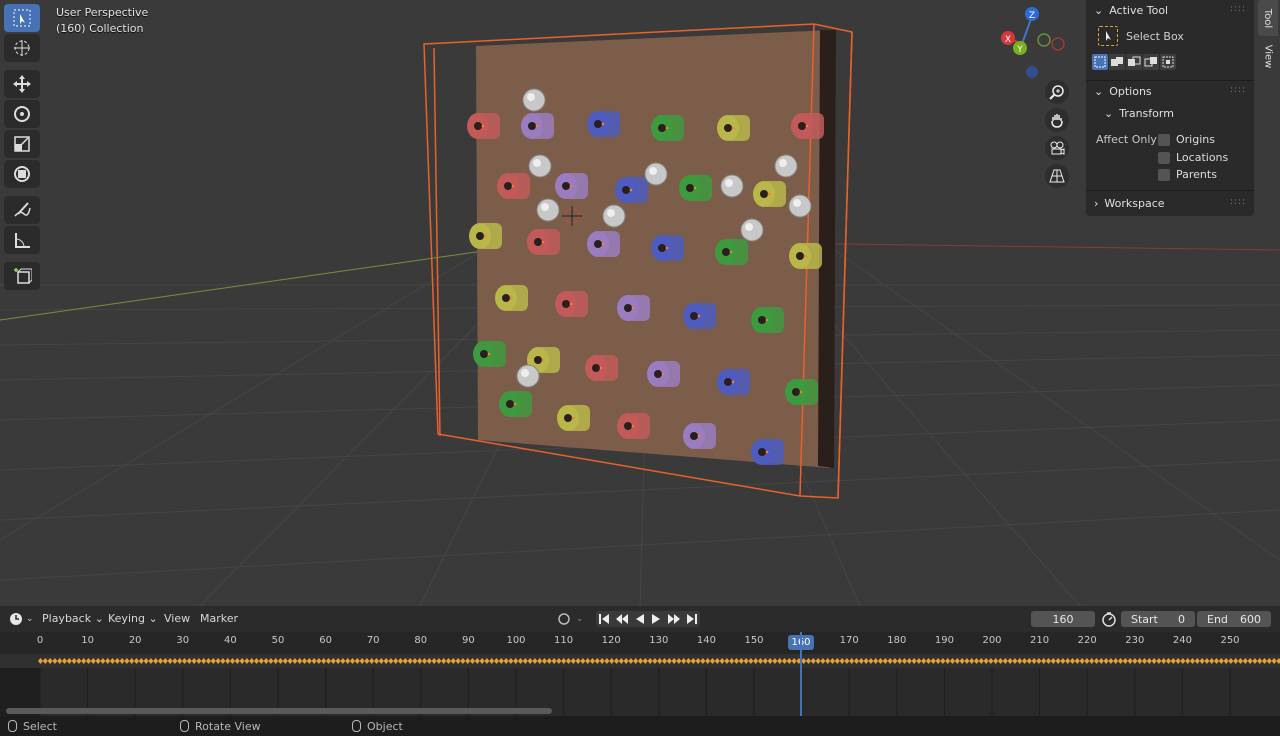  What do you see at coordinates (1108, 36) in the screenshot?
I see `select-box-tool-icon` at bounding box center [1108, 36].